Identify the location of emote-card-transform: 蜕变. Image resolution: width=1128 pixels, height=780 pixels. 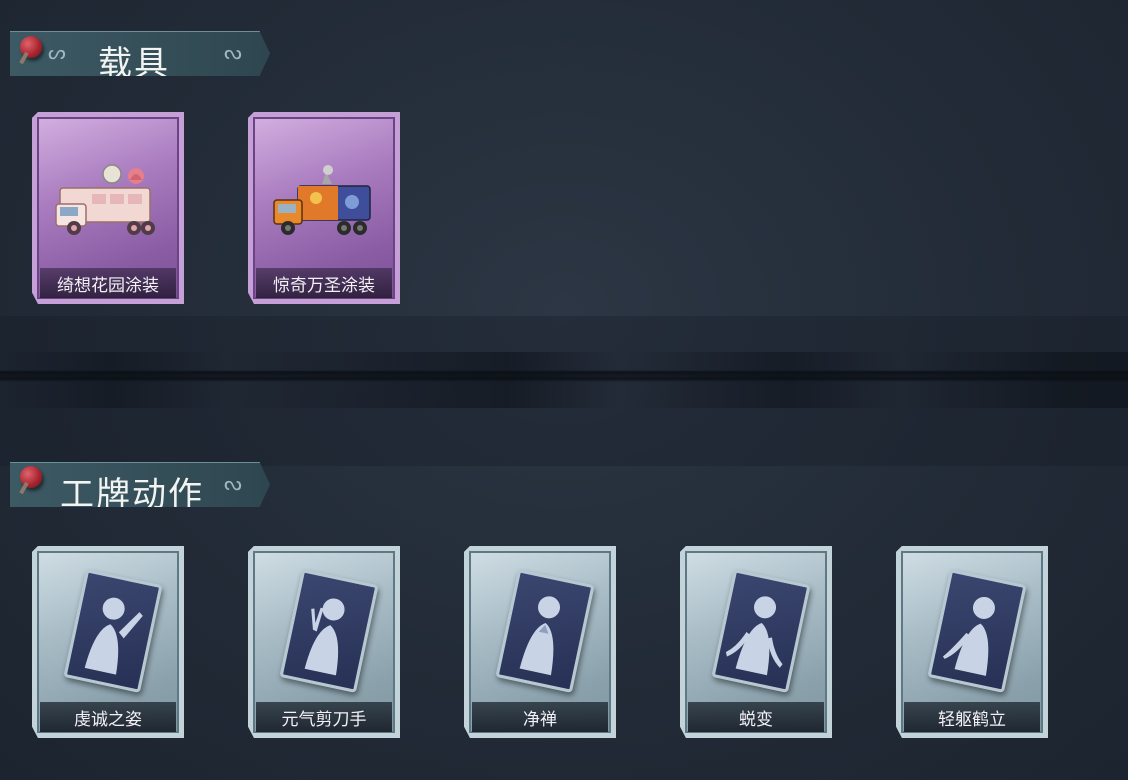
(756, 642).